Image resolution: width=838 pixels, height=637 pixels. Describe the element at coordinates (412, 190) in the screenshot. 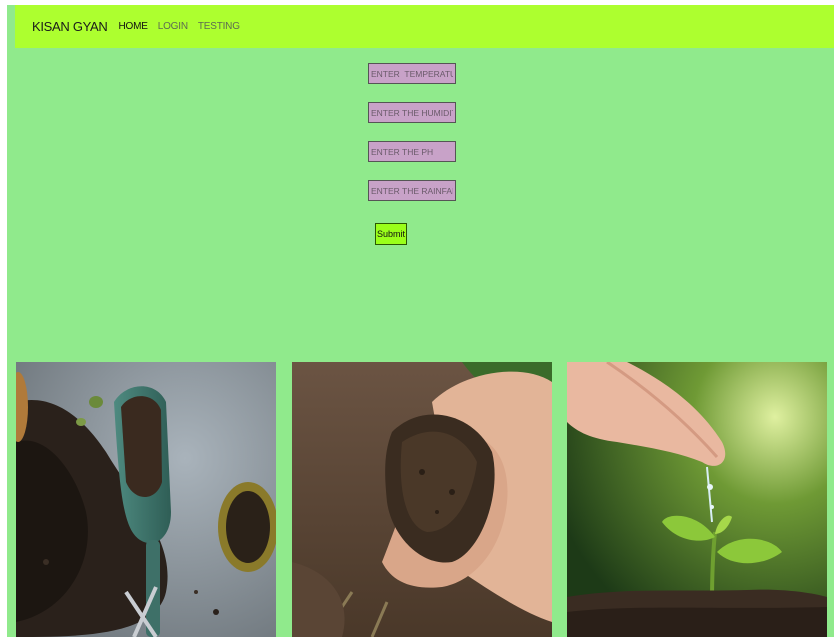

I see `rainfall-input` at that location.